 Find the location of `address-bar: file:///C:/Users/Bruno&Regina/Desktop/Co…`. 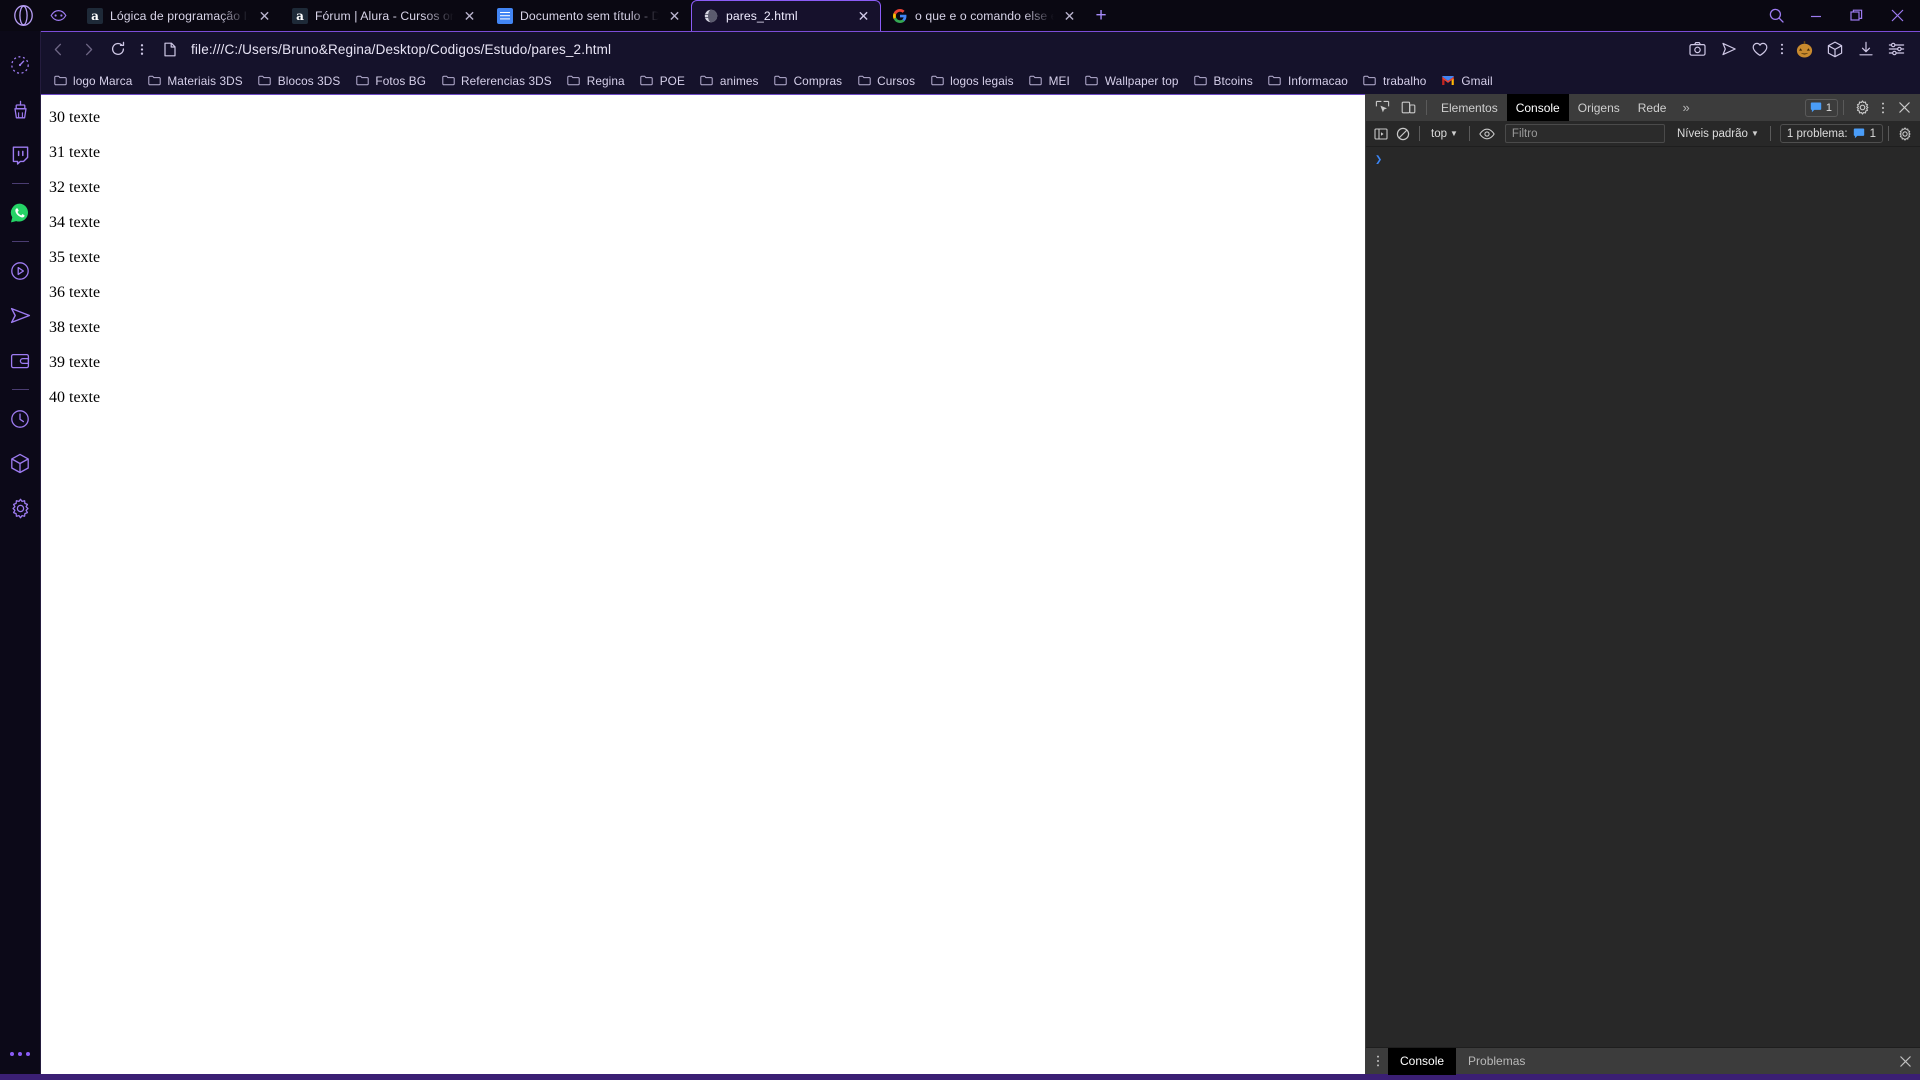

address-bar: file:///C:/Users/Bruno&Regina/Desktop/Co… is located at coordinates (916, 49).